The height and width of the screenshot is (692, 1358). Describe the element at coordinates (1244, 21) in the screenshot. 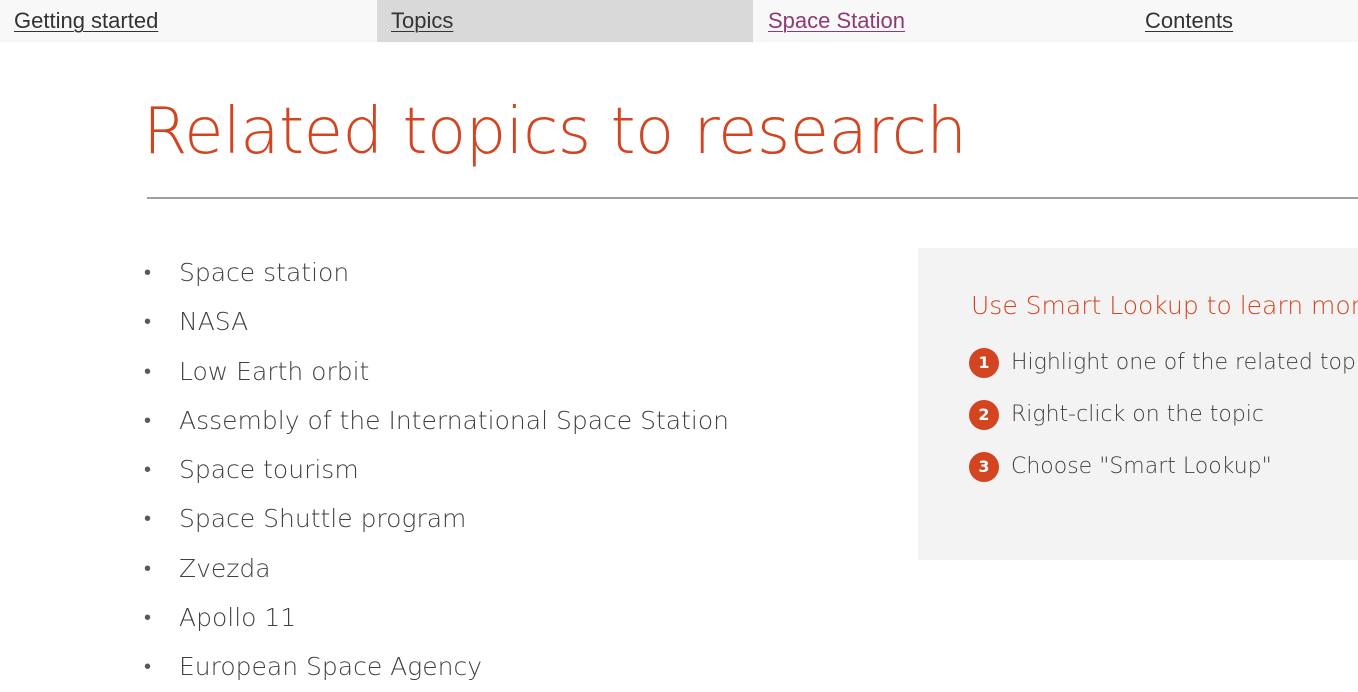

I see `tab-contents: Contents` at that location.